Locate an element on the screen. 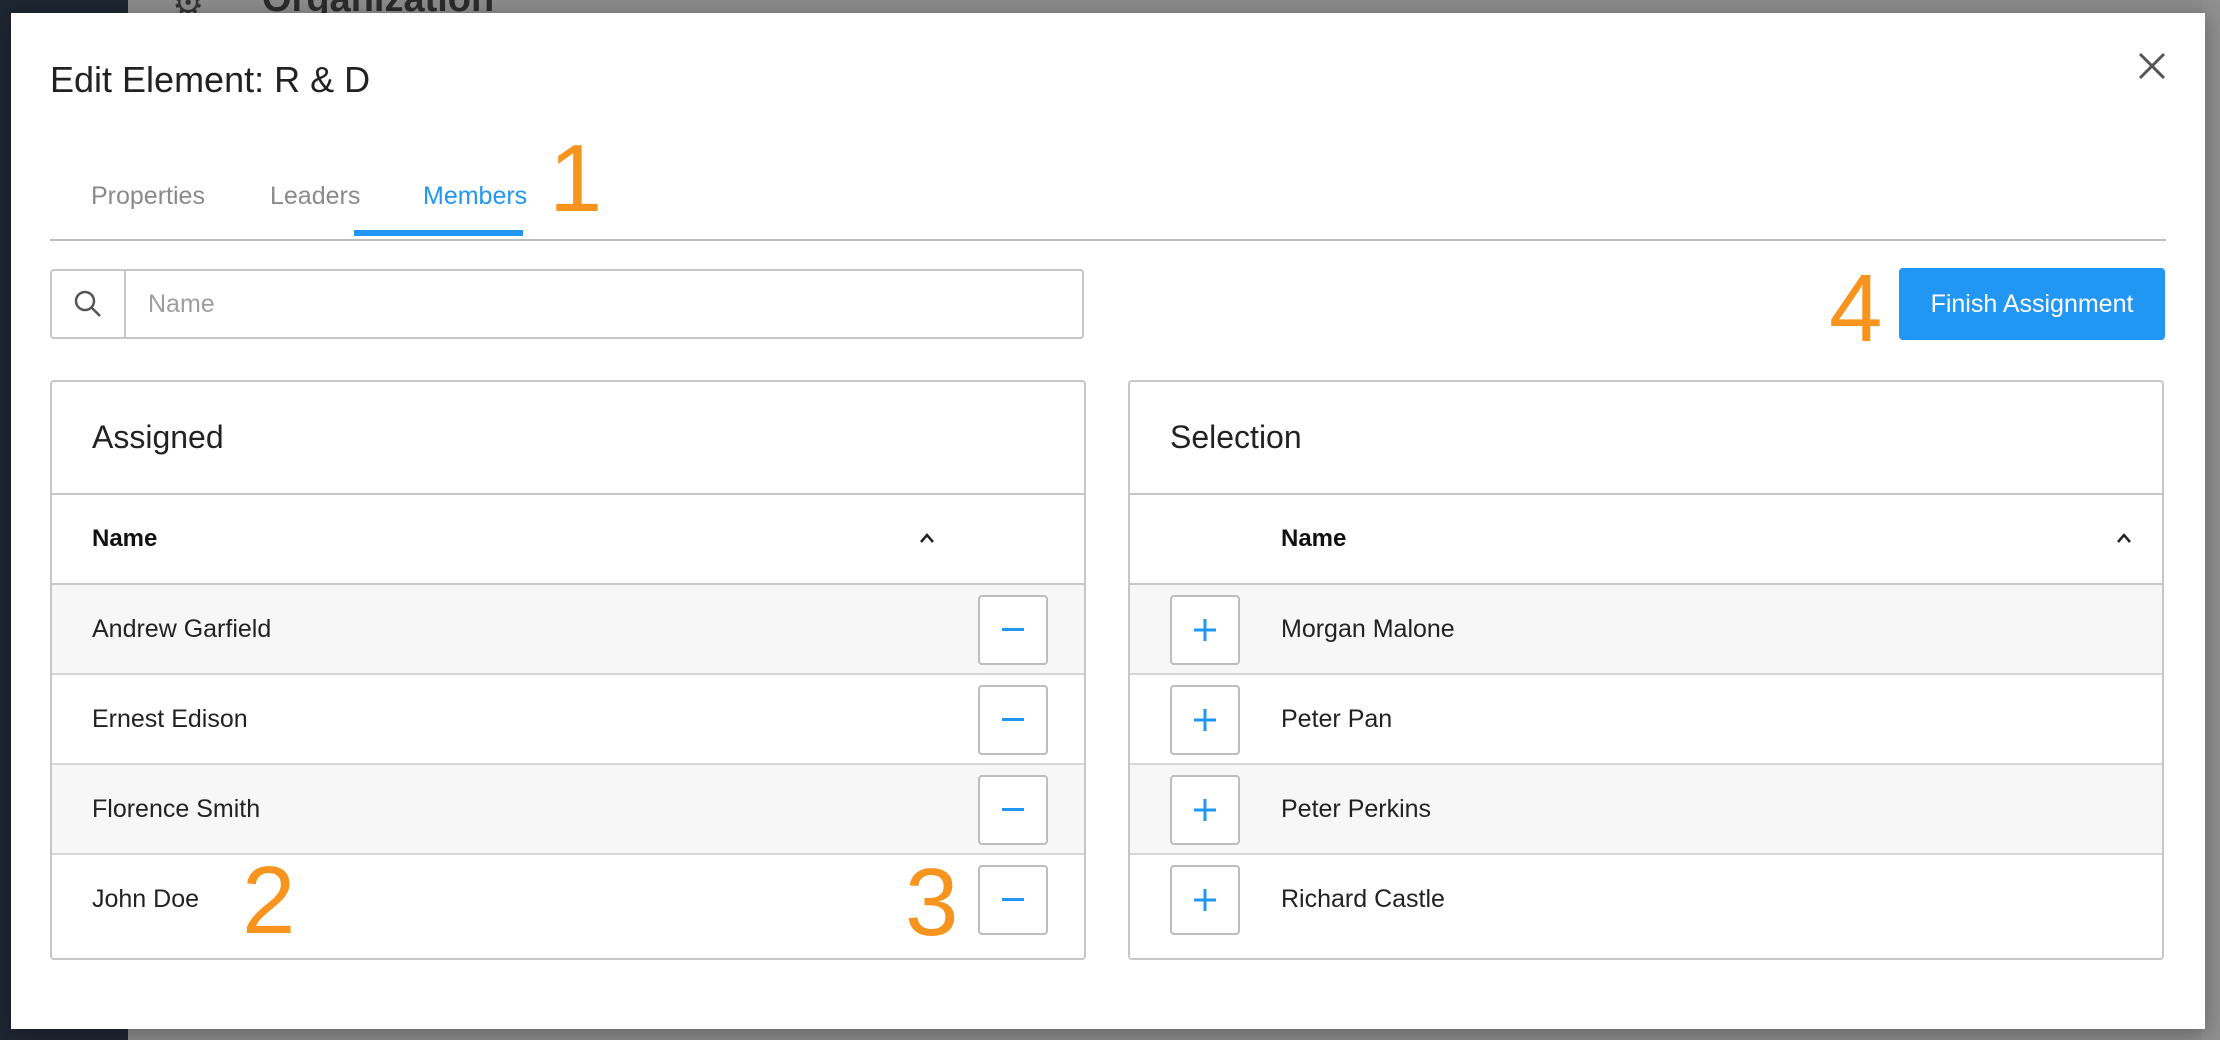 This screenshot has height=1040, width=2220. table-row: Peter Pan is located at coordinates (1646, 720).